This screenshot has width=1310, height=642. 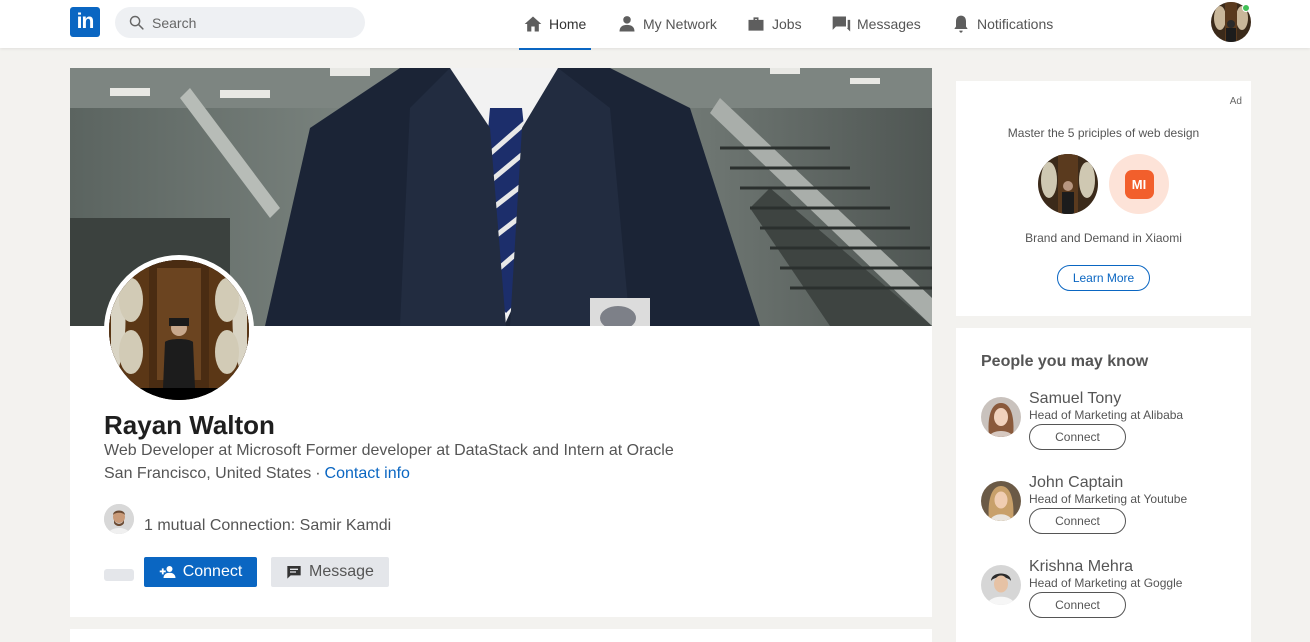 What do you see at coordinates (1081, 567) in the screenshot?
I see `person-name: Krishna Mehra` at bounding box center [1081, 567].